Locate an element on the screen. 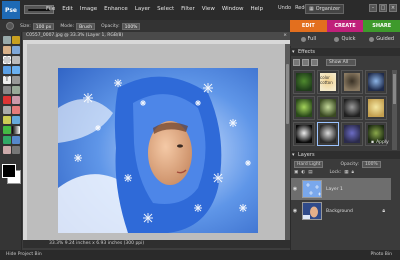 The width and height of the screenshot is (400, 260). layers-panel-header: Layers is located at coordinates (345, 155).